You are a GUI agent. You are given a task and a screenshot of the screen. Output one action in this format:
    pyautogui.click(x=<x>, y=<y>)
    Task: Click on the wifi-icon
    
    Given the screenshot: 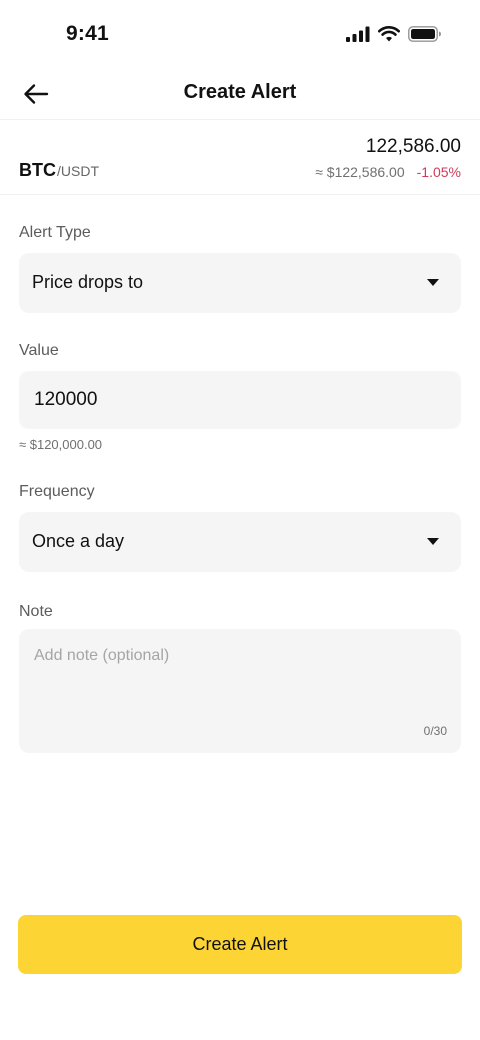 What is the action you would take?
    pyautogui.click(x=389, y=34)
    